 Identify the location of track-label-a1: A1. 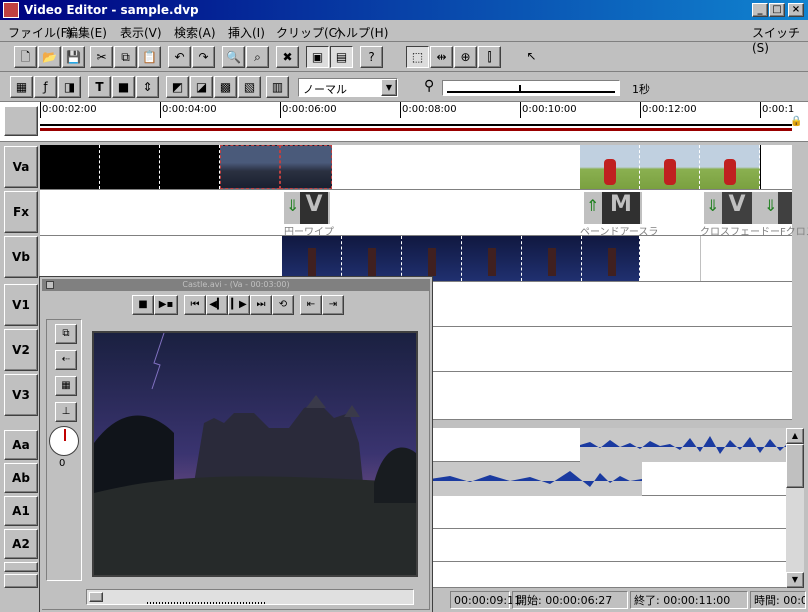
(21, 511).